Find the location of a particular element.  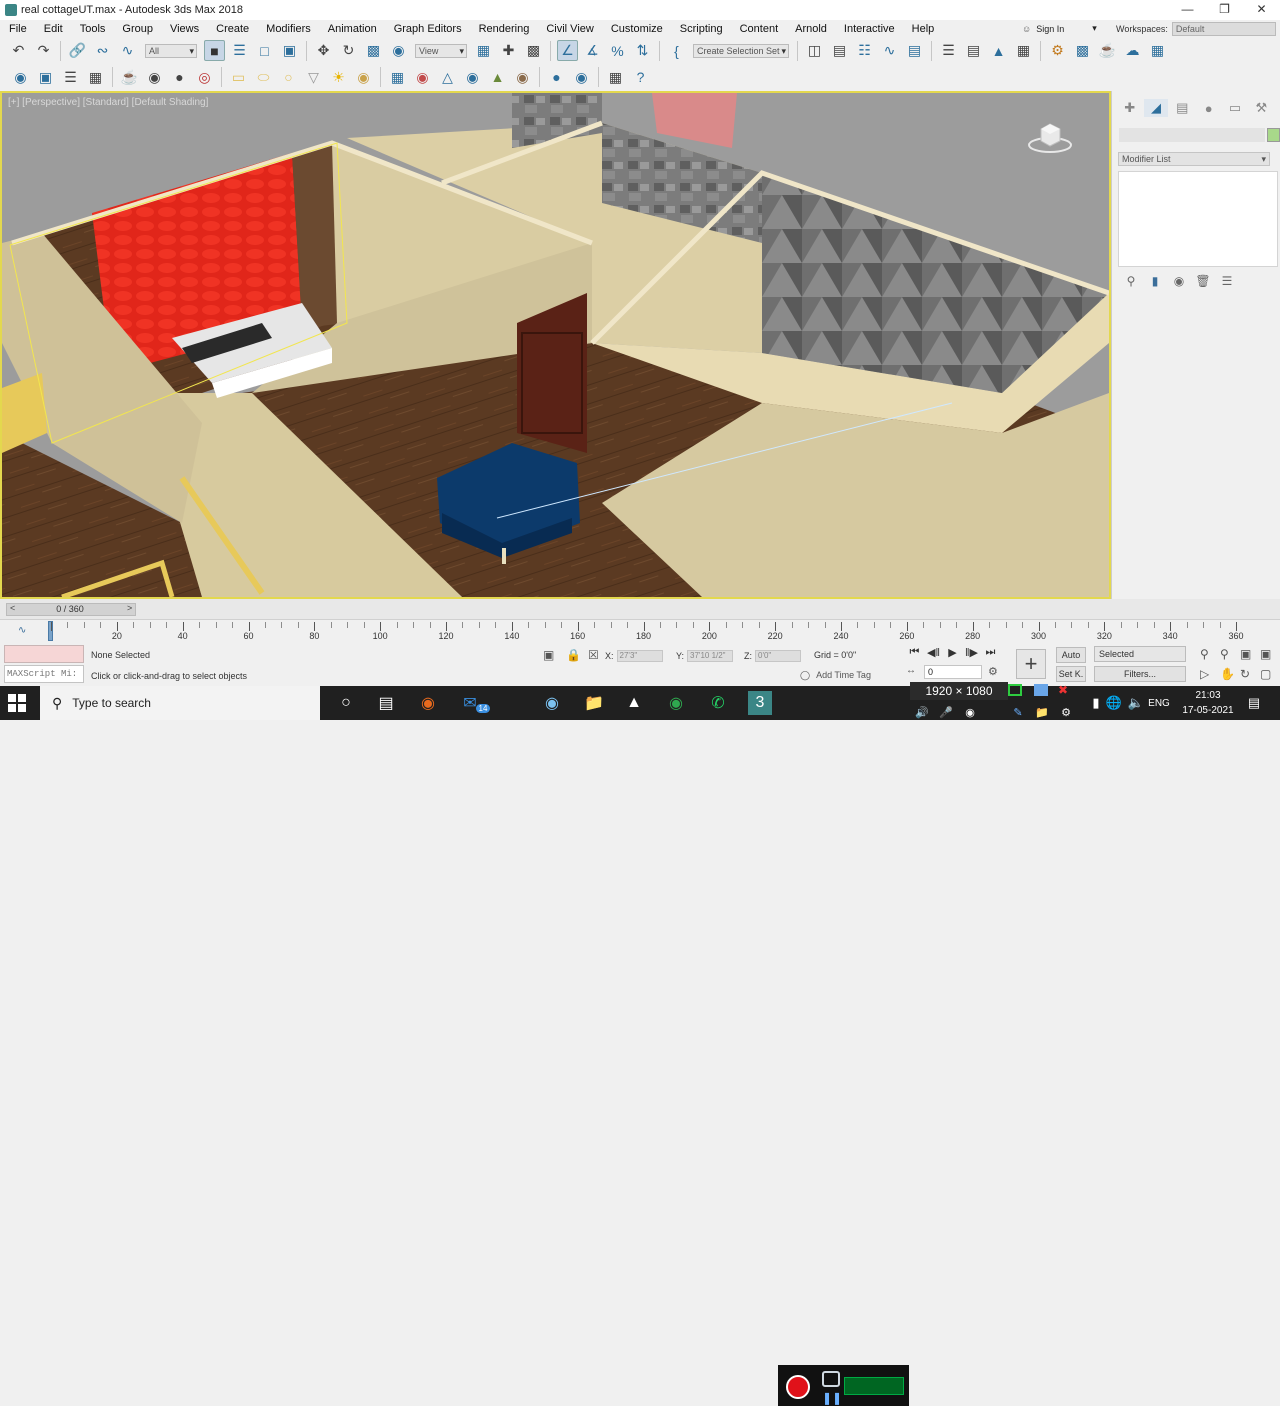

keyboard-shortcut-icon: ▩ is located at coordinates (533, 50).